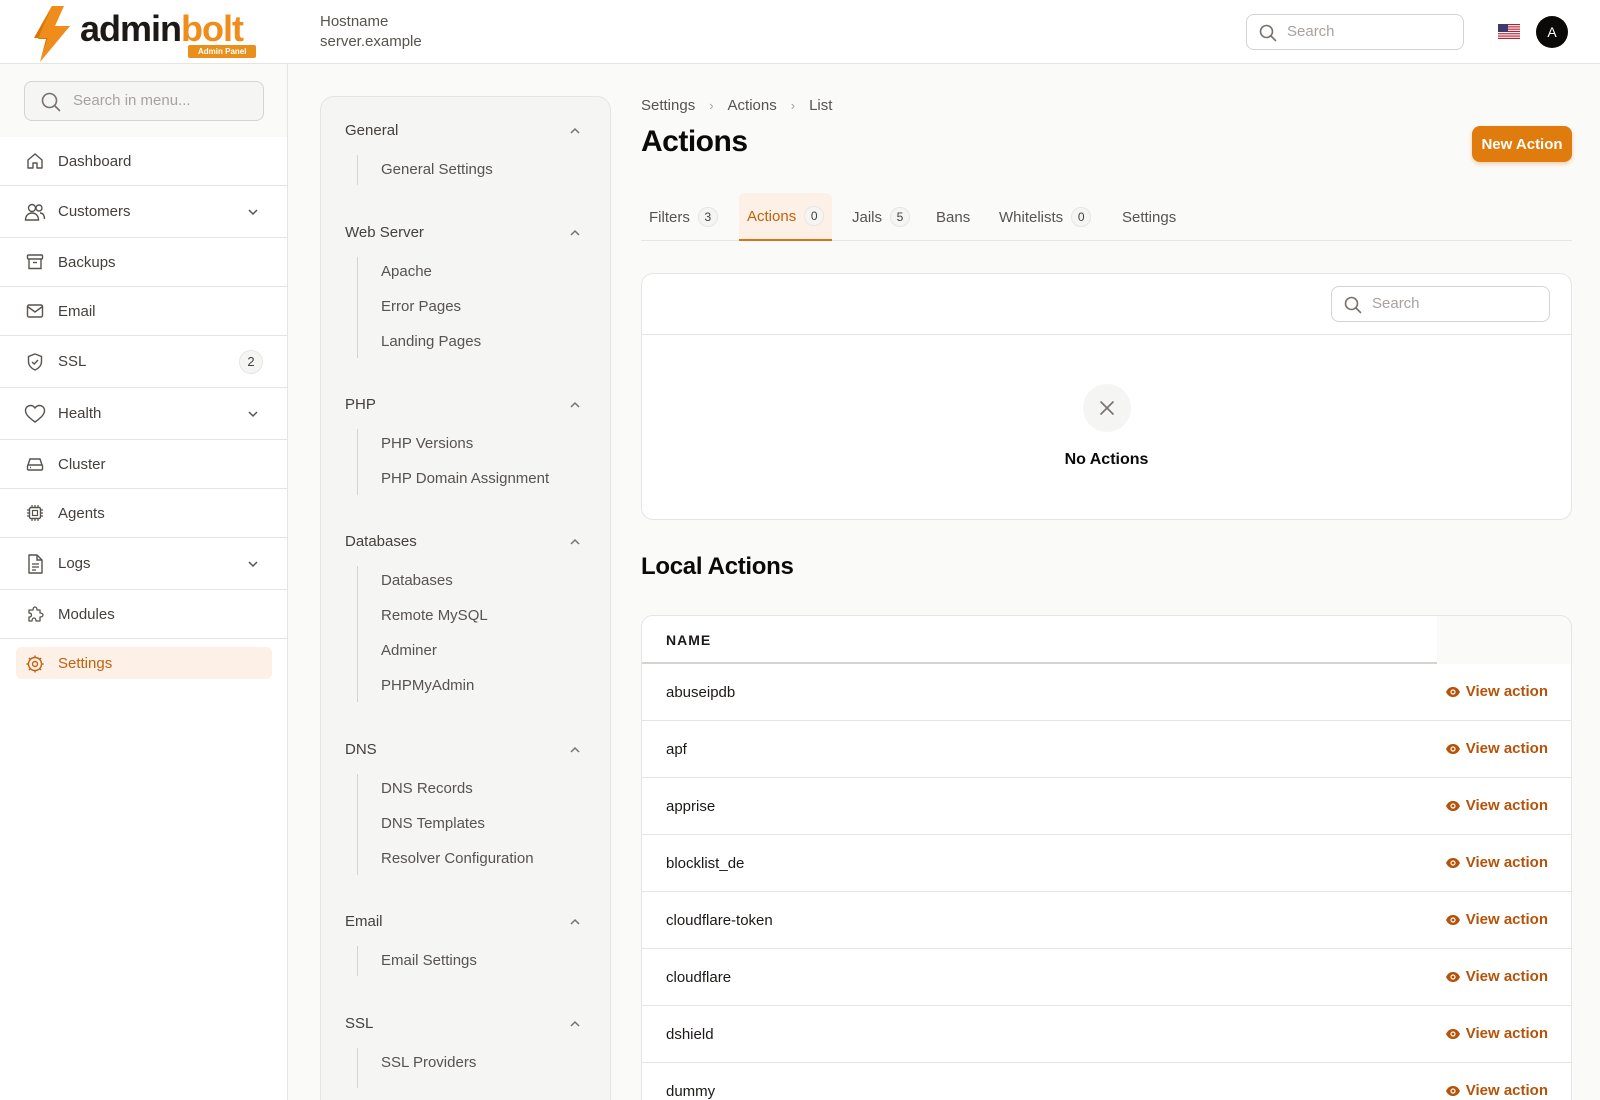 This screenshot has width=1600, height=1100. I want to click on subnav-link-landing-pages: Landing Pages, so click(431, 341).